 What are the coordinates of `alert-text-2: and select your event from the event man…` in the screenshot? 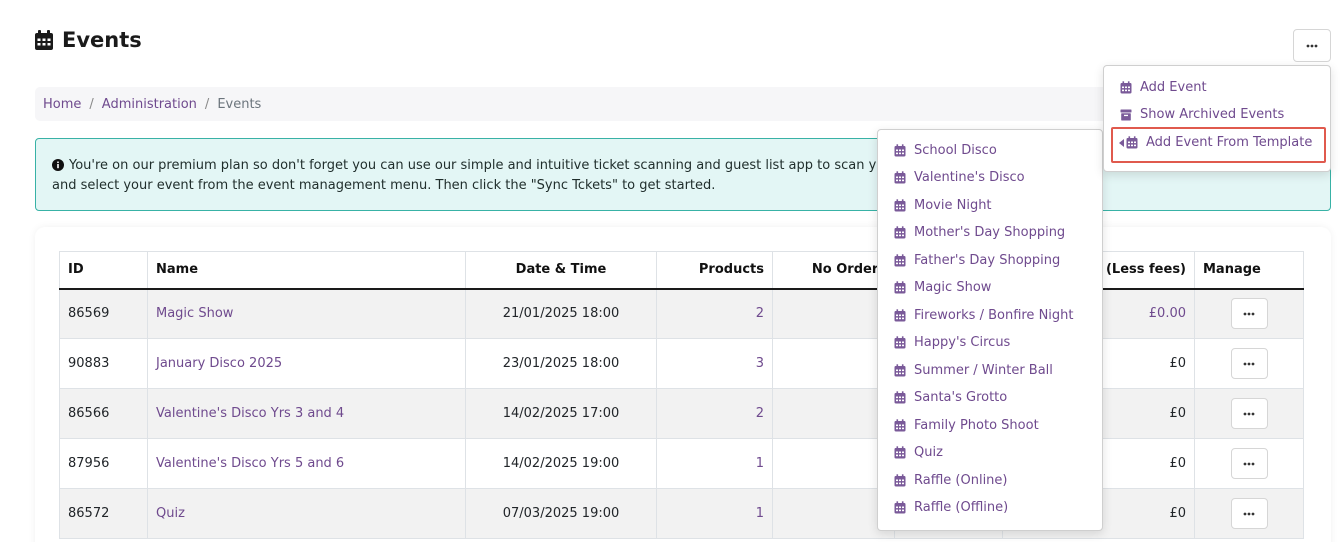 It's located at (384, 185).